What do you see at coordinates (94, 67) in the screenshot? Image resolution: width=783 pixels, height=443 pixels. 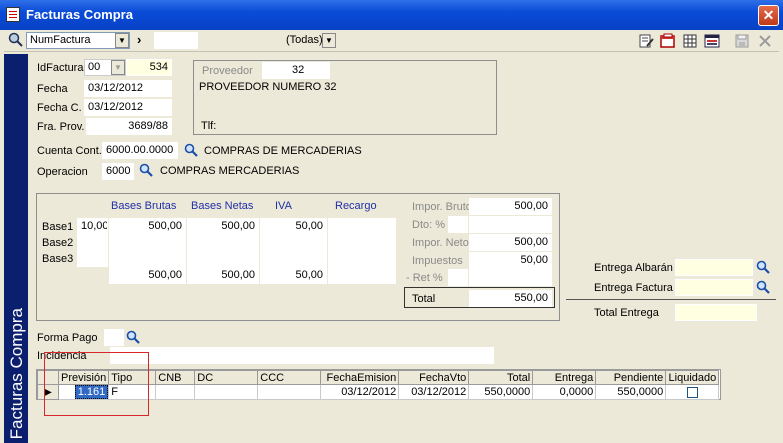 I see `serie-value: 00` at bounding box center [94, 67].